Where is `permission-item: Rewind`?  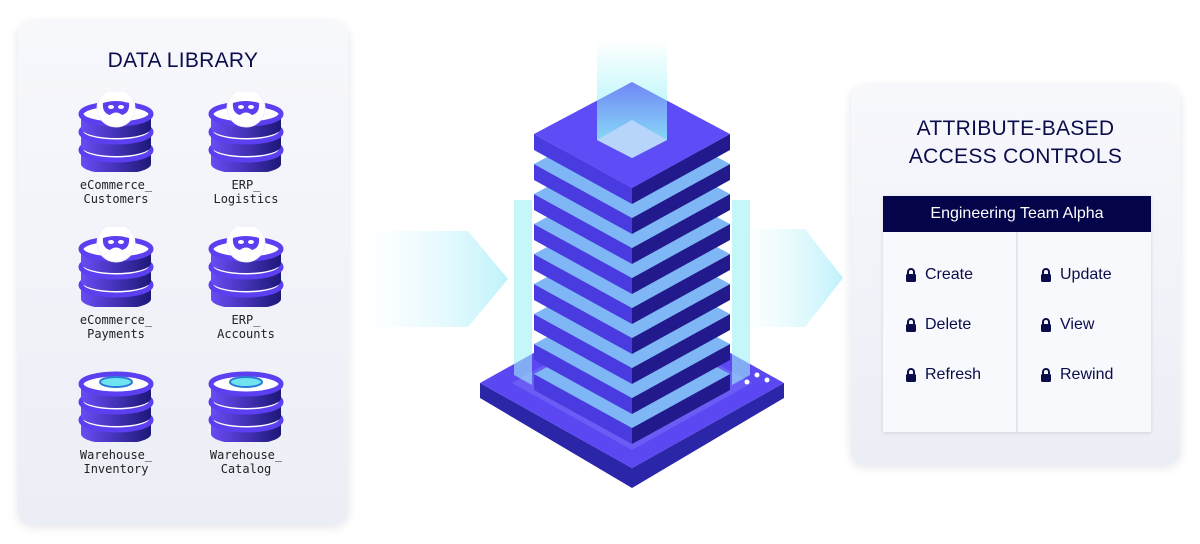 permission-item: Rewind is located at coordinates (1076, 375).